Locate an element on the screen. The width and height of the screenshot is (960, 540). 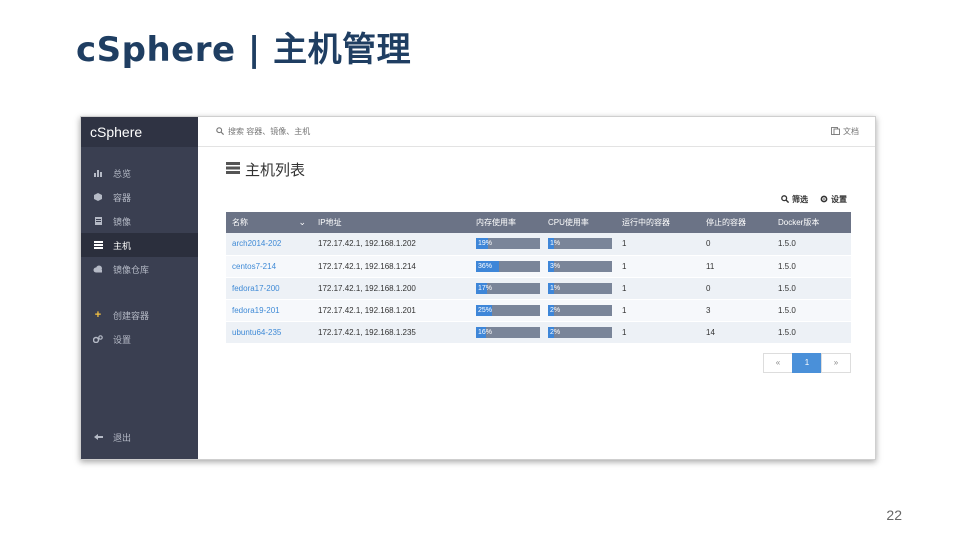
sidebar-item-images: 镜像 is located at coordinates (139, 221).